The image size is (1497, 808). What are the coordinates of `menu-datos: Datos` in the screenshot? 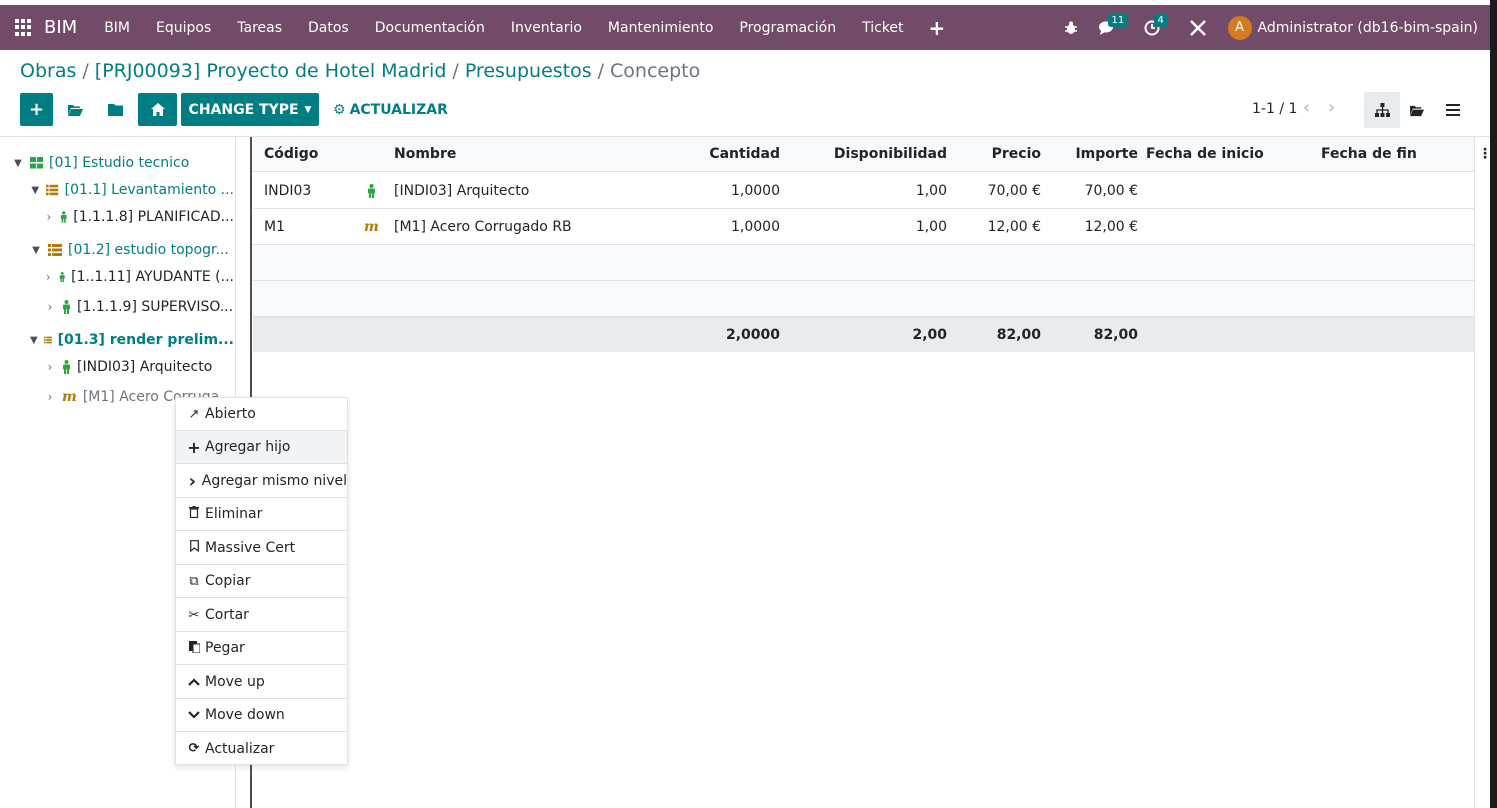 It's located at (328, 28).